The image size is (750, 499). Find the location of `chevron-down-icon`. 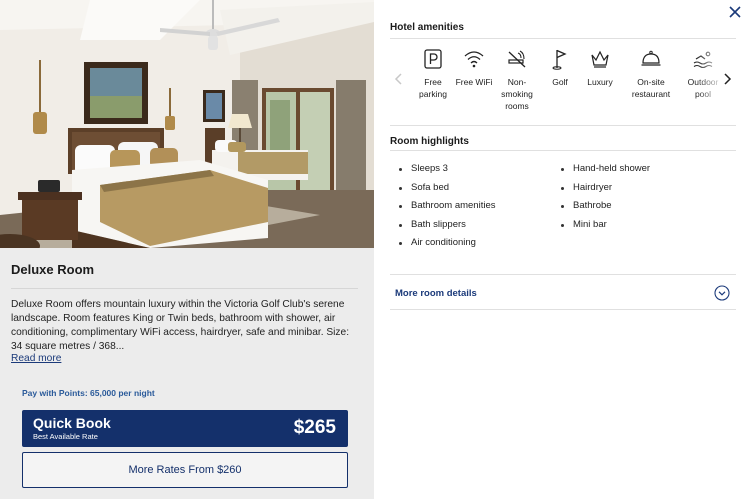

chevron-down-icon is located at coordinates (722, 293).